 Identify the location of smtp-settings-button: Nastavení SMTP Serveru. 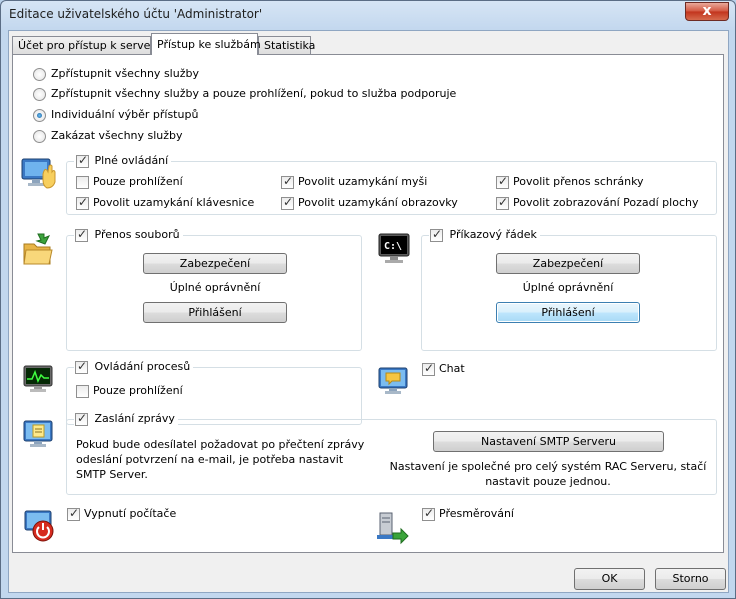
(548, 441).